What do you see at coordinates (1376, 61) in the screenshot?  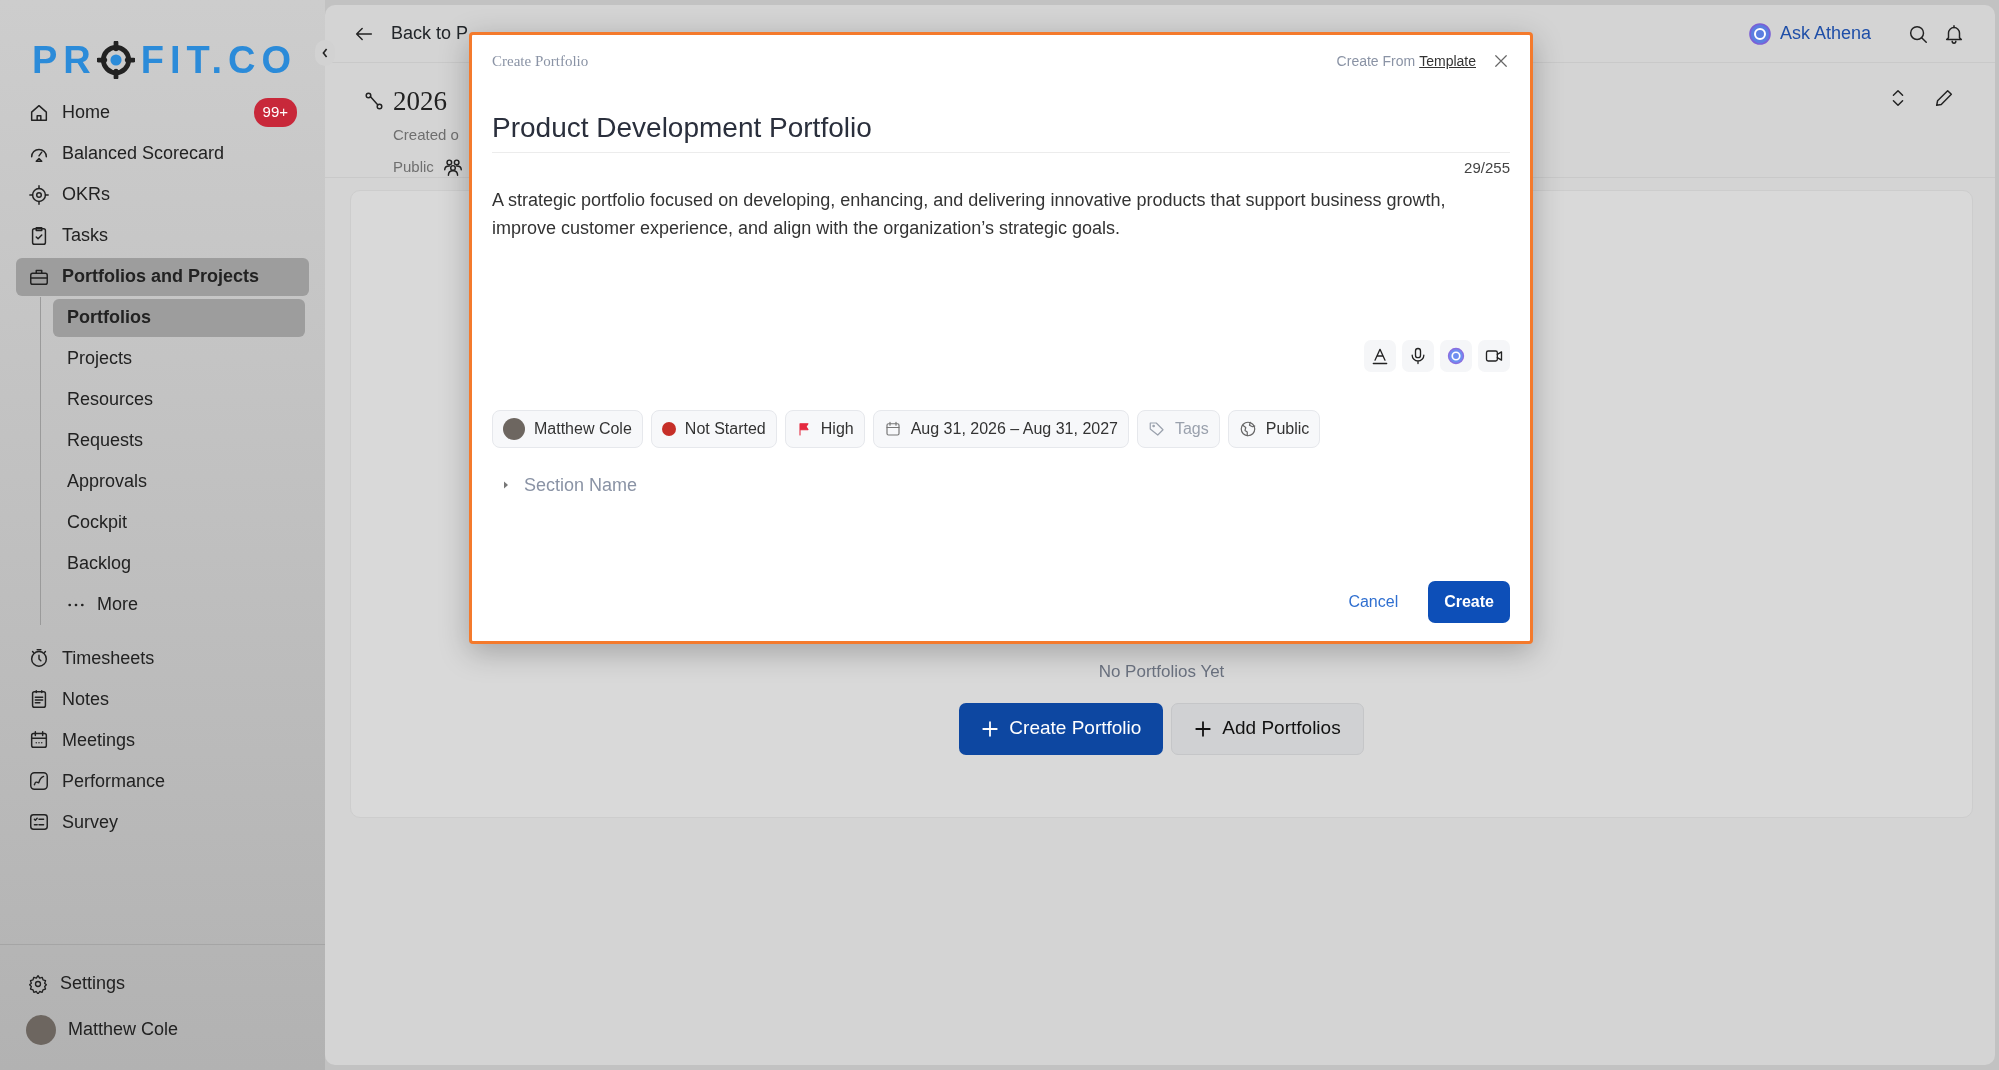 I see `create-from-label: Create From` at bounding box center [1376, 61].